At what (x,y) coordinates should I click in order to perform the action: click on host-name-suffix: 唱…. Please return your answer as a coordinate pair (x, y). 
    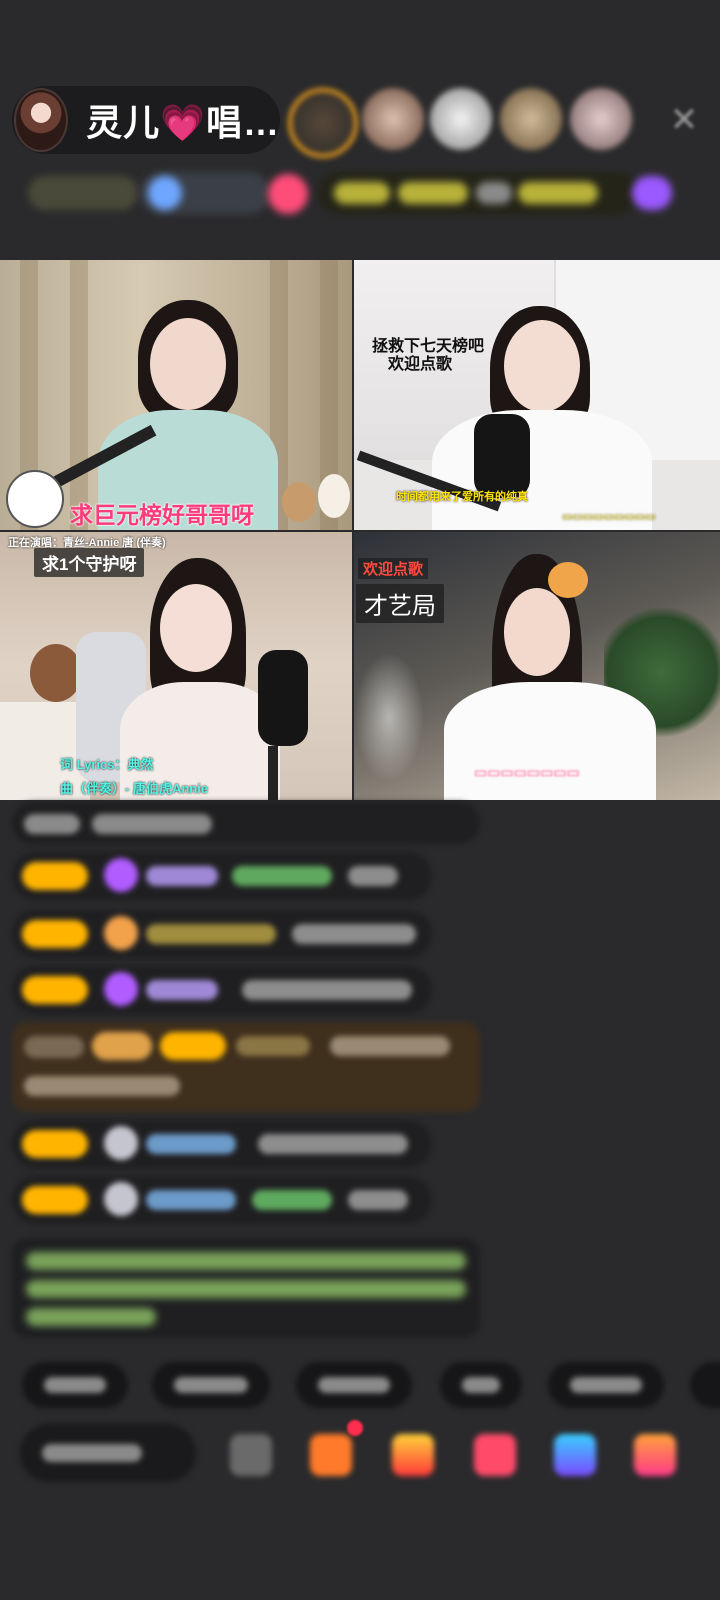
    Looking at the image, I should click on (242, 122).